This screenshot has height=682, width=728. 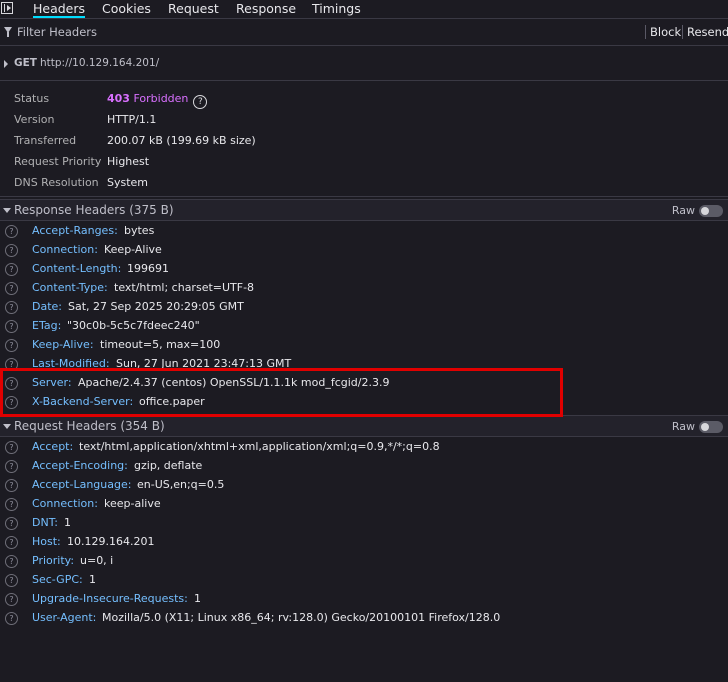 What do you see at coordinates (364, 504) in the screenshot?
I see `header-row: ? Connection keep-alive` at bounding box center [364, 504].